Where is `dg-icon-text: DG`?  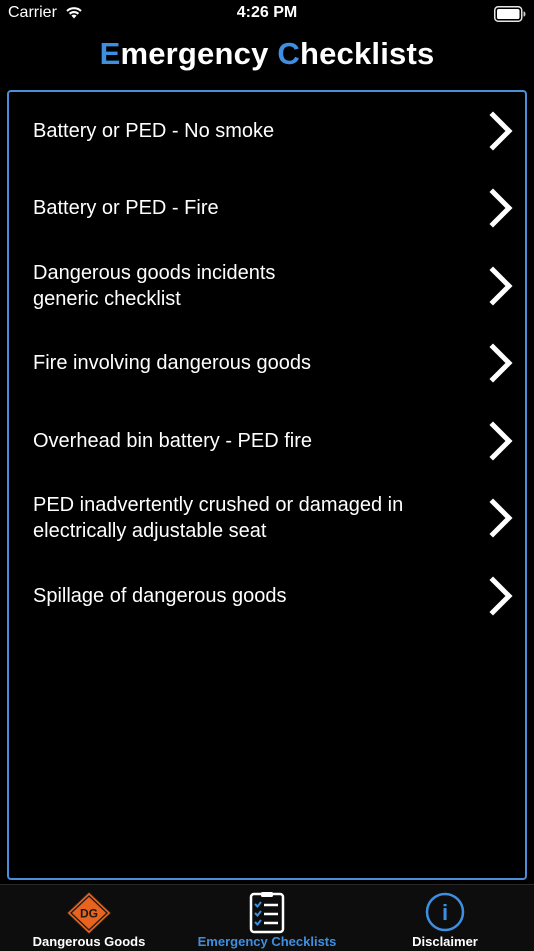 dg-icon-text: DG is located at coordinates (89, 914).